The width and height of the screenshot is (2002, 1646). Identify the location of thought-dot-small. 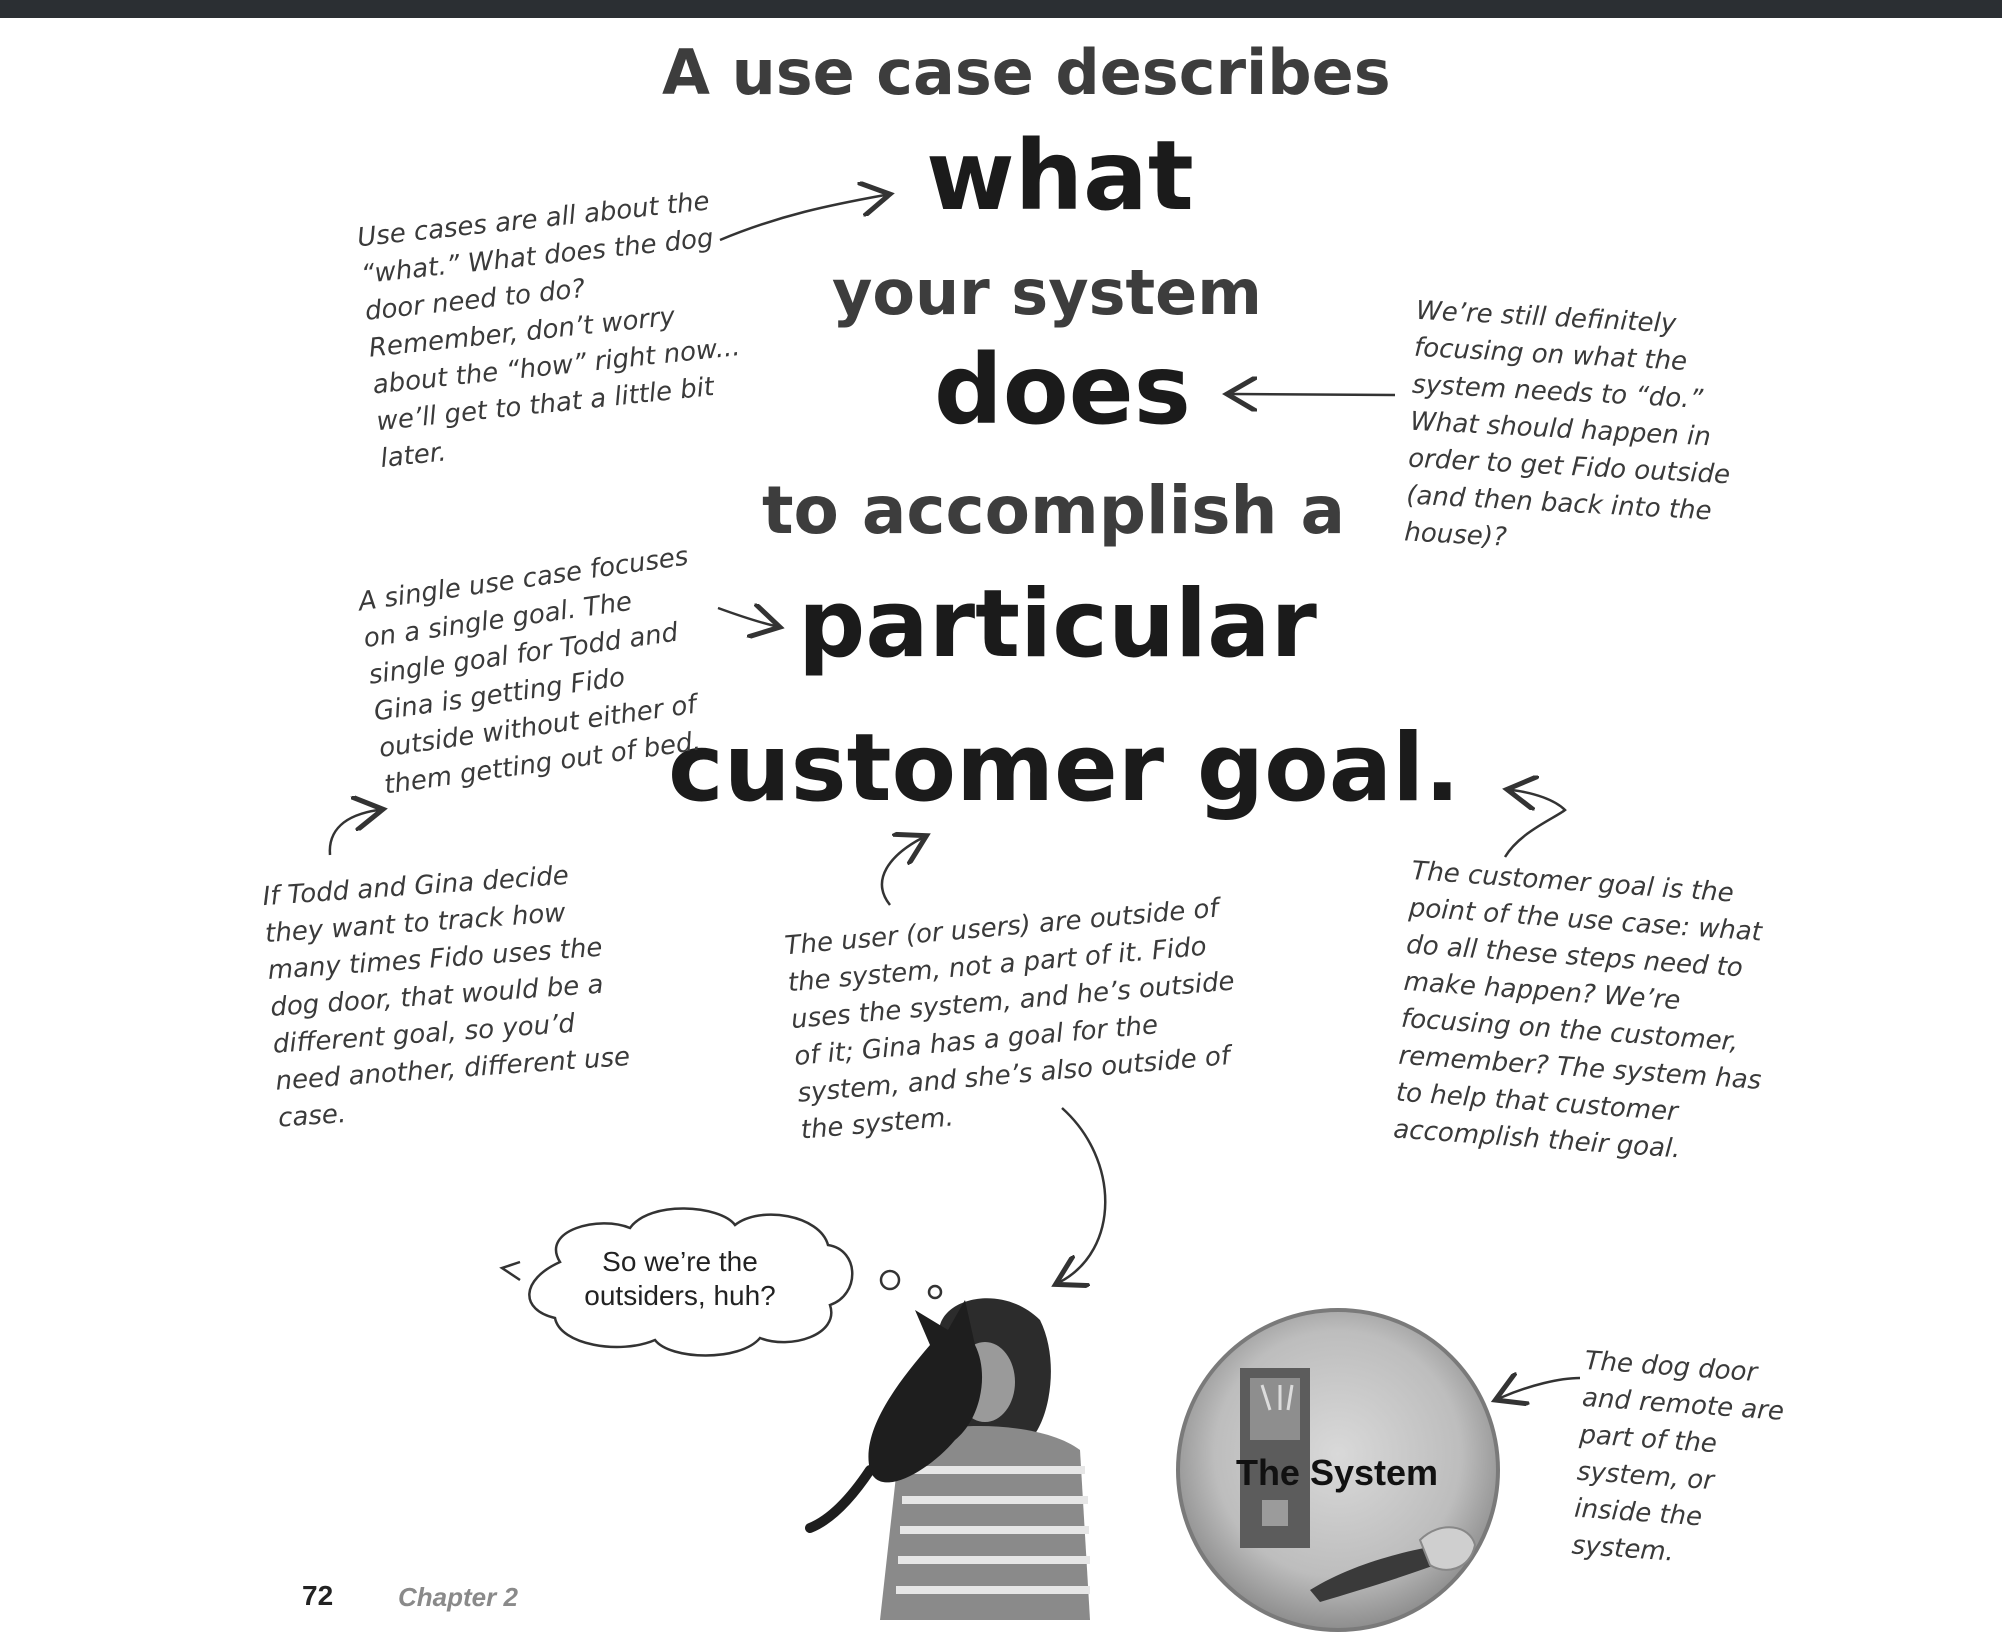
(935, 1292).